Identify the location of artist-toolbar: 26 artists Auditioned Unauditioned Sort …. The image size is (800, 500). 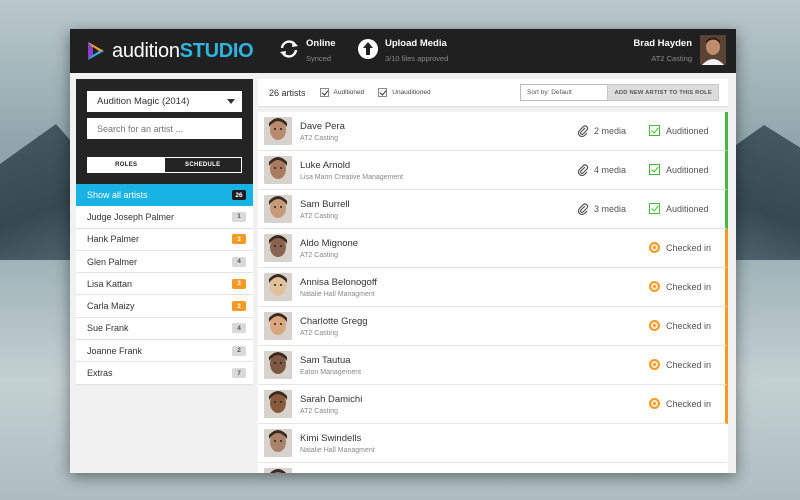
(493, 93).